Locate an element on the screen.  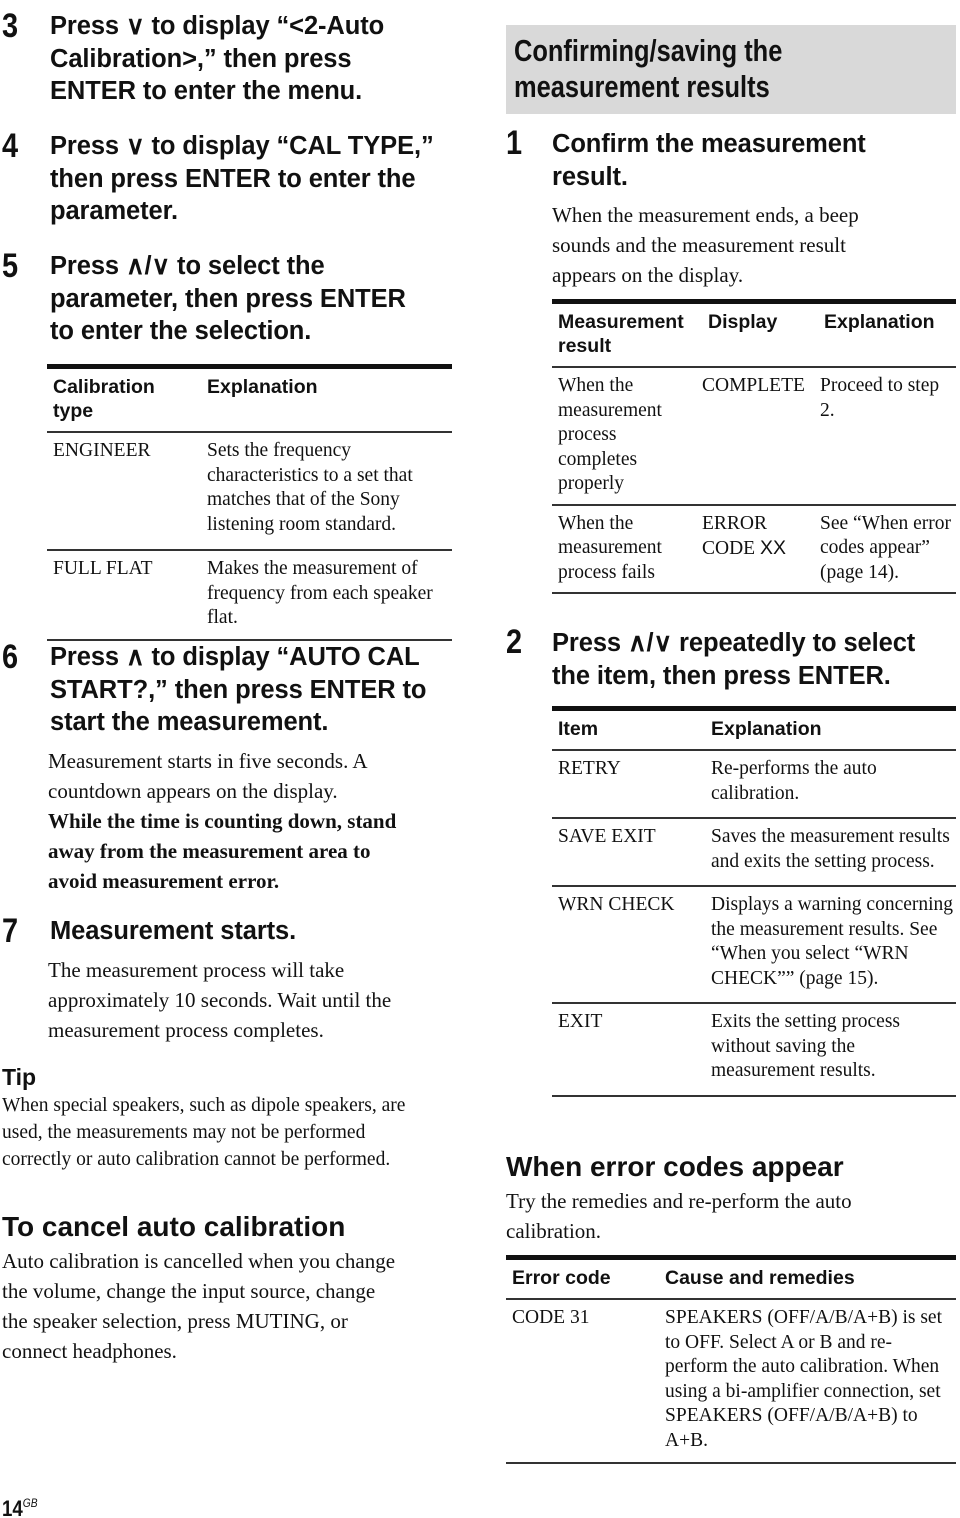
column-header: Display is located at coordinates (760, 333).